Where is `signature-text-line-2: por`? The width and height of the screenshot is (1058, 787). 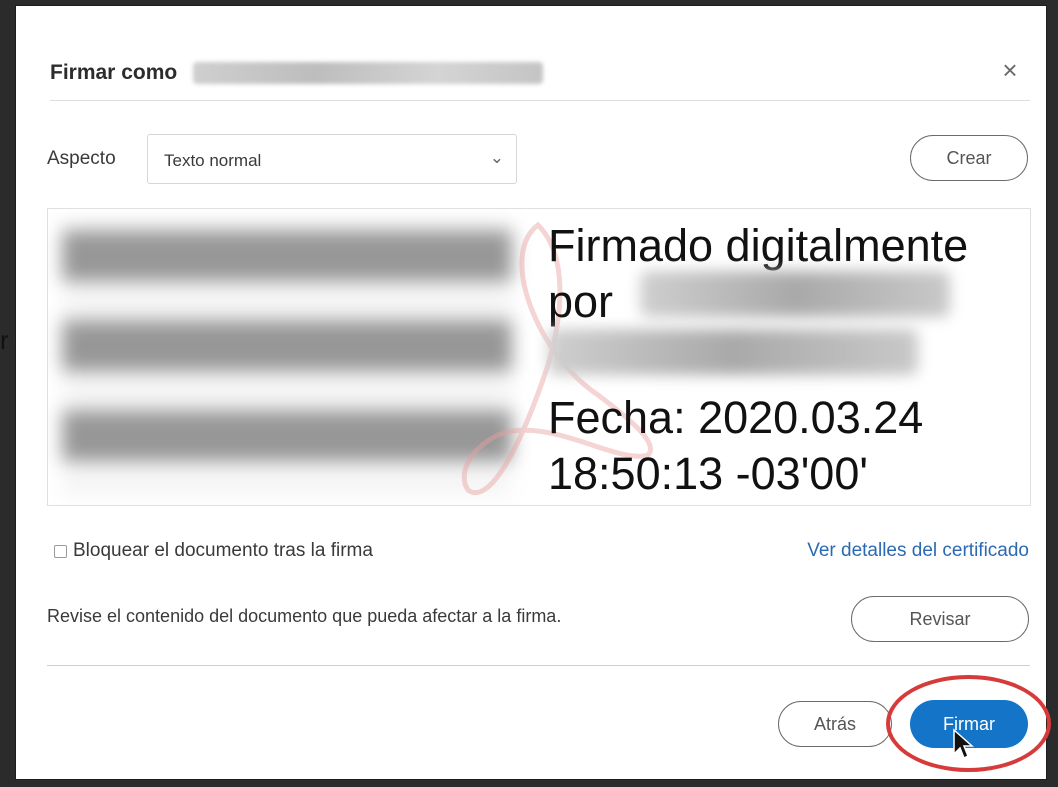 signature-text-line-2: por is located at coordinates (581, 301).